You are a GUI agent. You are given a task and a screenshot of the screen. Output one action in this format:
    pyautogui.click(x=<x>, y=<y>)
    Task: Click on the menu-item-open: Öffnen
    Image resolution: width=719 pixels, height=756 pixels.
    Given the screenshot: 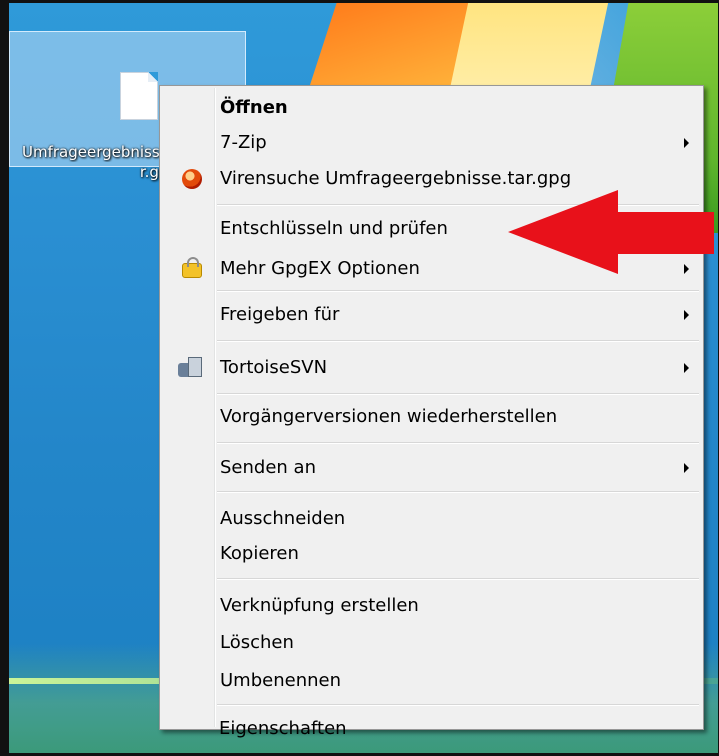 What is the action you would take?
    pyautogui.click(x=431, y=108)
    